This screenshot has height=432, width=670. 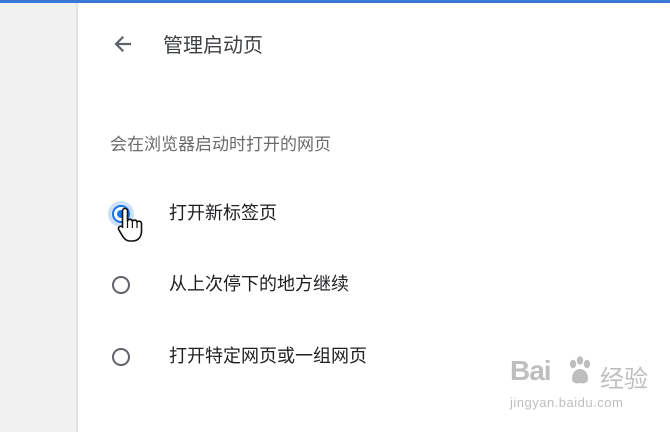 I want to click on startup-option-continue: 从上次停下的地方继续, so click(x=316, y=287).